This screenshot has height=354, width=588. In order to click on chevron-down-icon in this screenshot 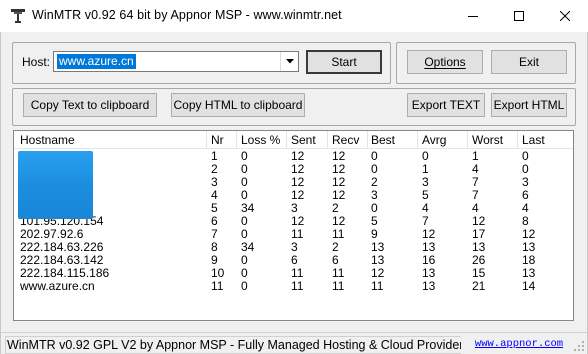, I will do `click(289, 61)`.